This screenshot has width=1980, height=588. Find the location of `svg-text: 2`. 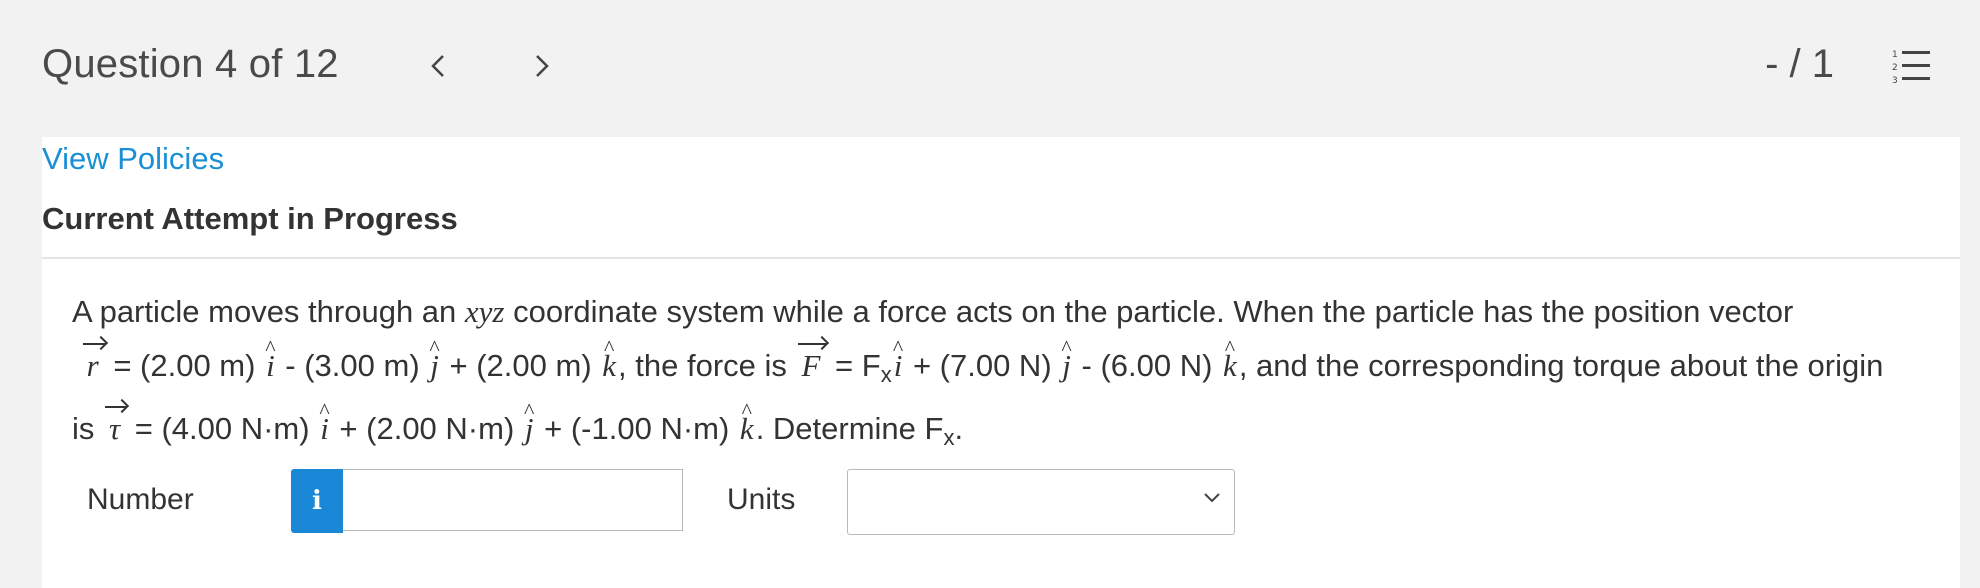

svg-text: 2 is located at coordinates (1895, 68).